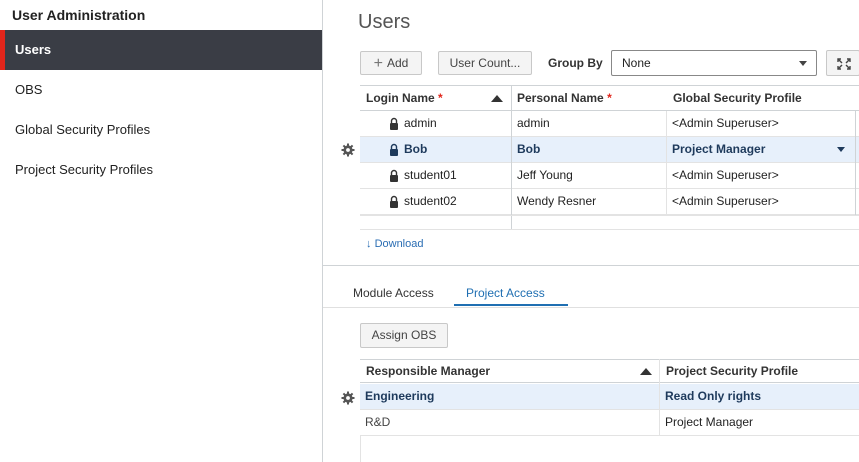  What do you see at coordinates (609, 397) in the screenshot?
I see `table-row: Engineering Read Only rights` at bounding box center [609, 397].